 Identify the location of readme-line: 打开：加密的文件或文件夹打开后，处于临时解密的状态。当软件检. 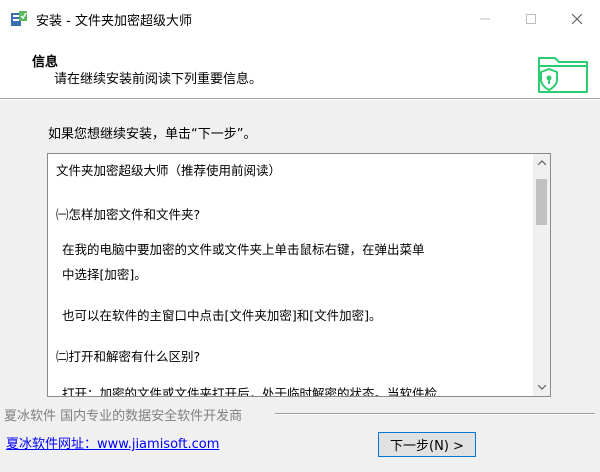
(250, 391).